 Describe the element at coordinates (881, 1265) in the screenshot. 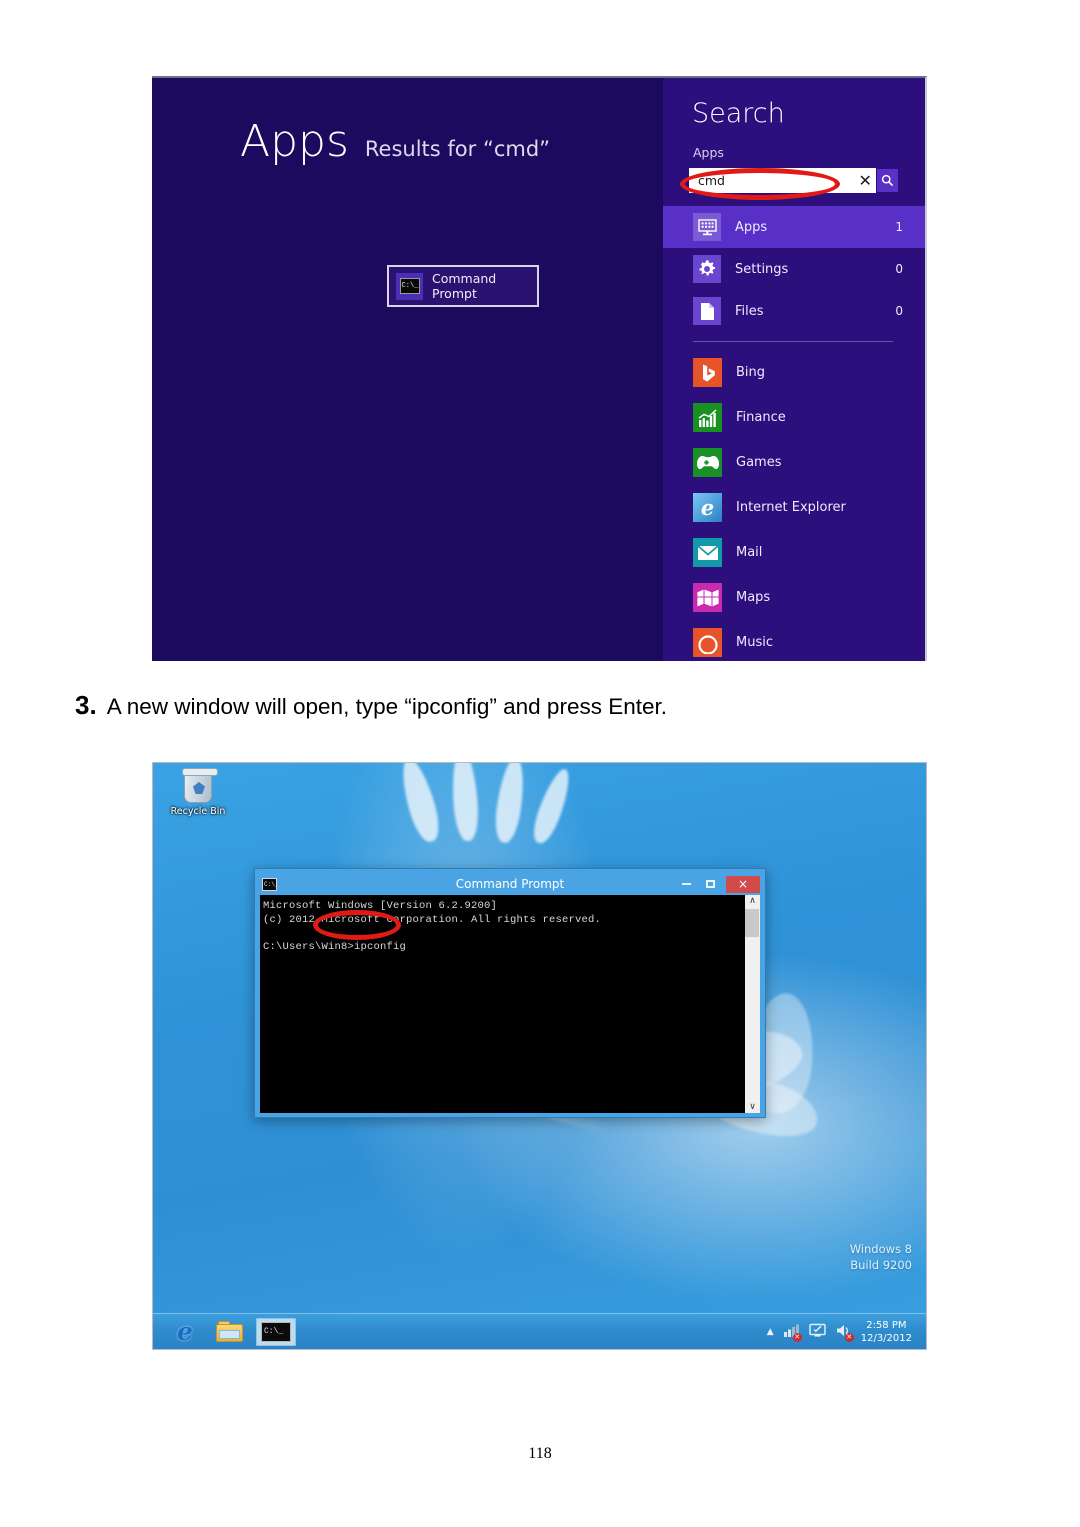

I see `watermark-line-2: Build 9200` at that location.